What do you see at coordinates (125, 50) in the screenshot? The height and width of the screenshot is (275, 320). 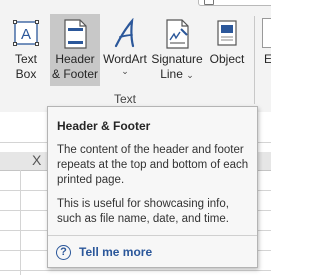 I see `wordart-button: WordArt ⌄` at bounding box center [125, 50].